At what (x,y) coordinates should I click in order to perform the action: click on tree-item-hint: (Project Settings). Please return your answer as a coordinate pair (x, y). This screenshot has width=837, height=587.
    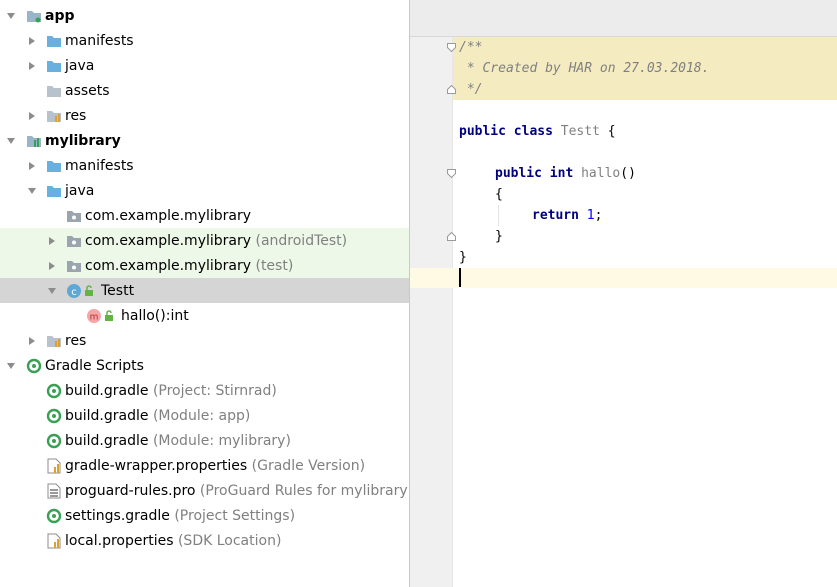
    Looking at the image, I should click on (235, 515).